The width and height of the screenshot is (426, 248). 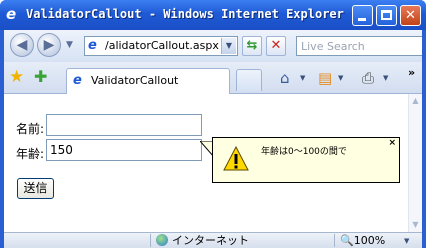 What do you see at coordinates (77, 80) in the screenshot?
I see `tab-page-icon: e` at bounding box center [77, 80].